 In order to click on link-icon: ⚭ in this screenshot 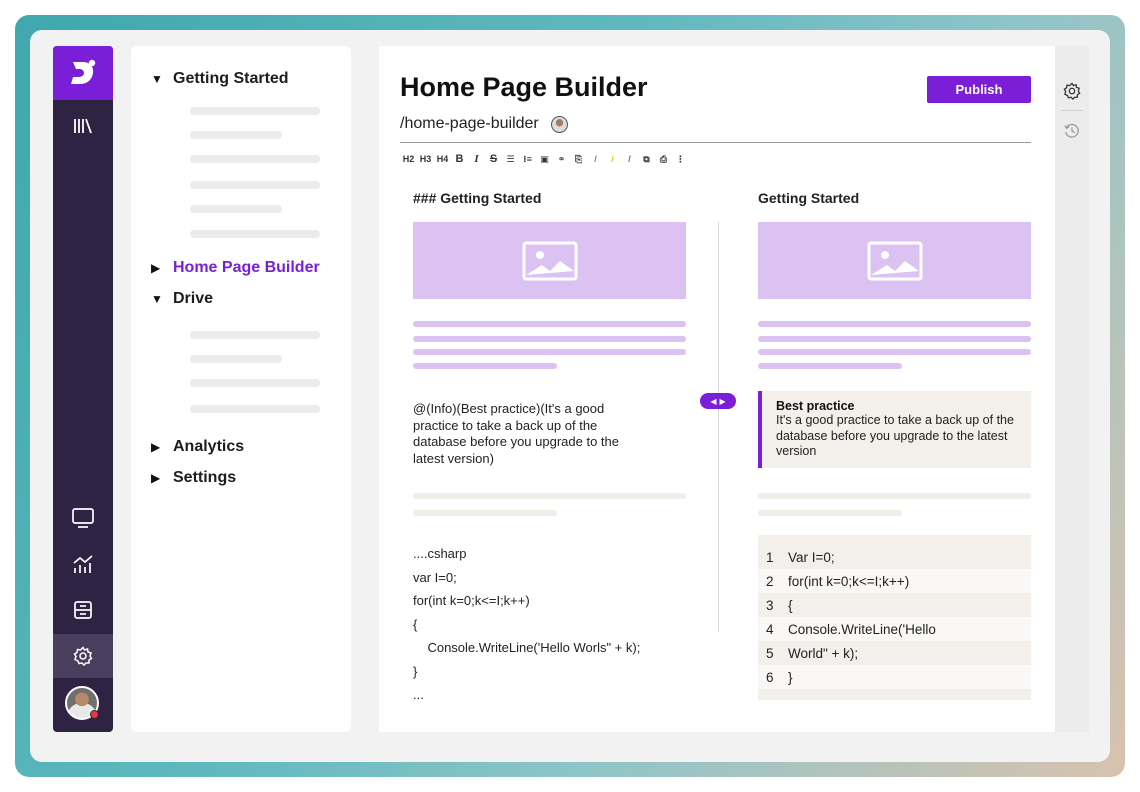, I will do `click(561, 159)`.